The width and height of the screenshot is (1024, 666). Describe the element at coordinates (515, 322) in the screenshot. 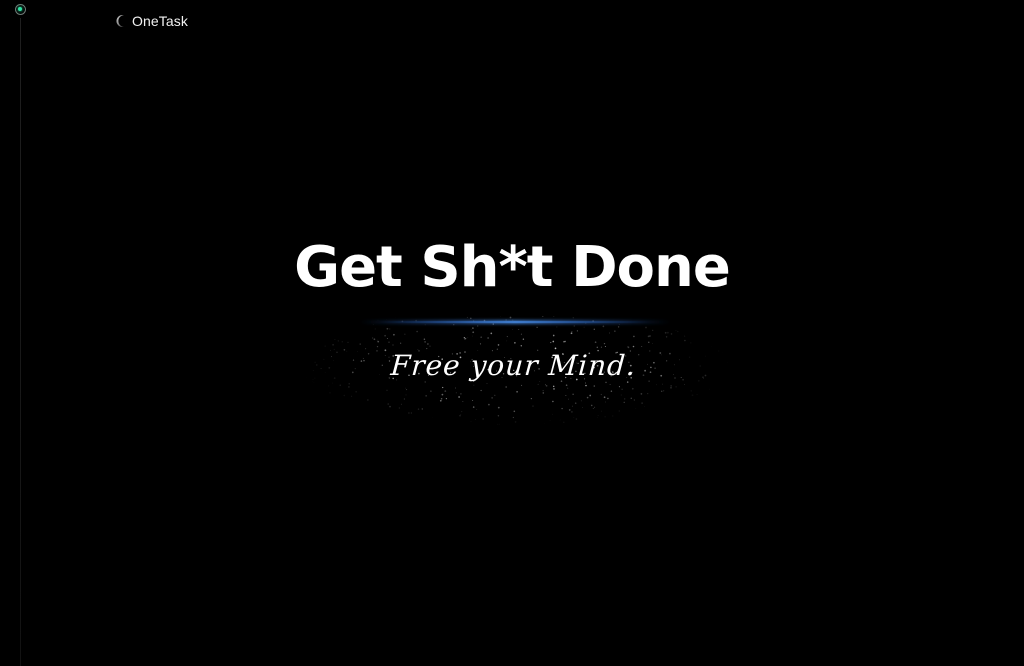

I see `glow-divider` at that location.